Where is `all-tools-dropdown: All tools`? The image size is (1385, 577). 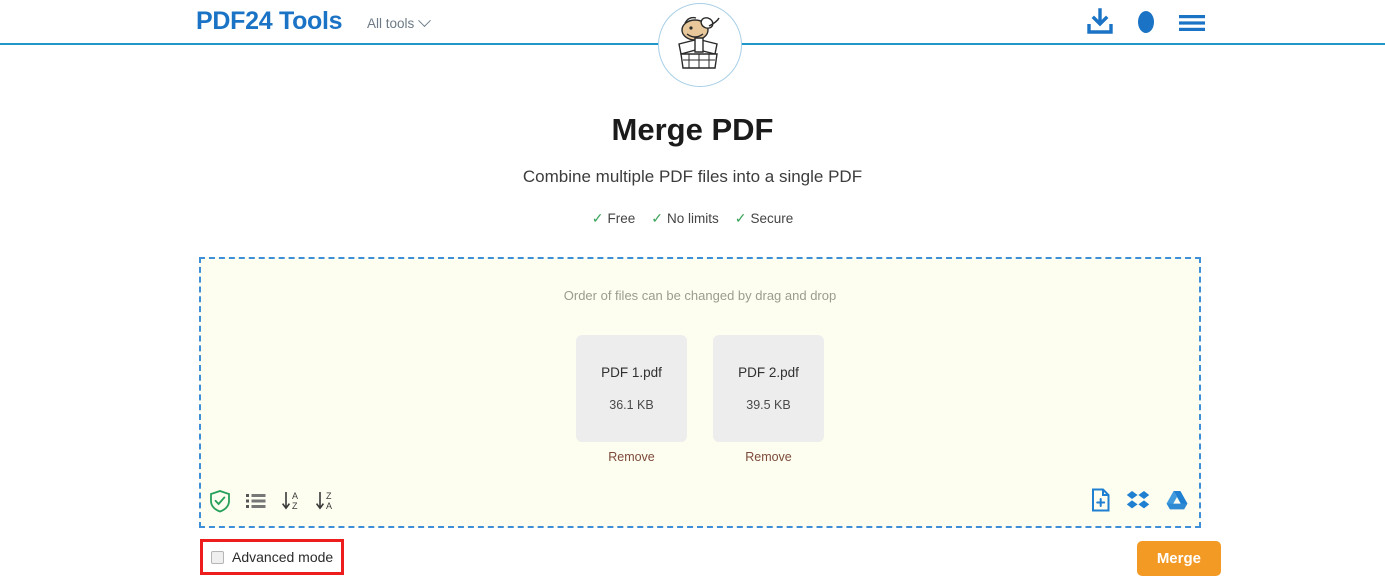 all-tools-dropdown: All tools is located at coordinates (399, 22).